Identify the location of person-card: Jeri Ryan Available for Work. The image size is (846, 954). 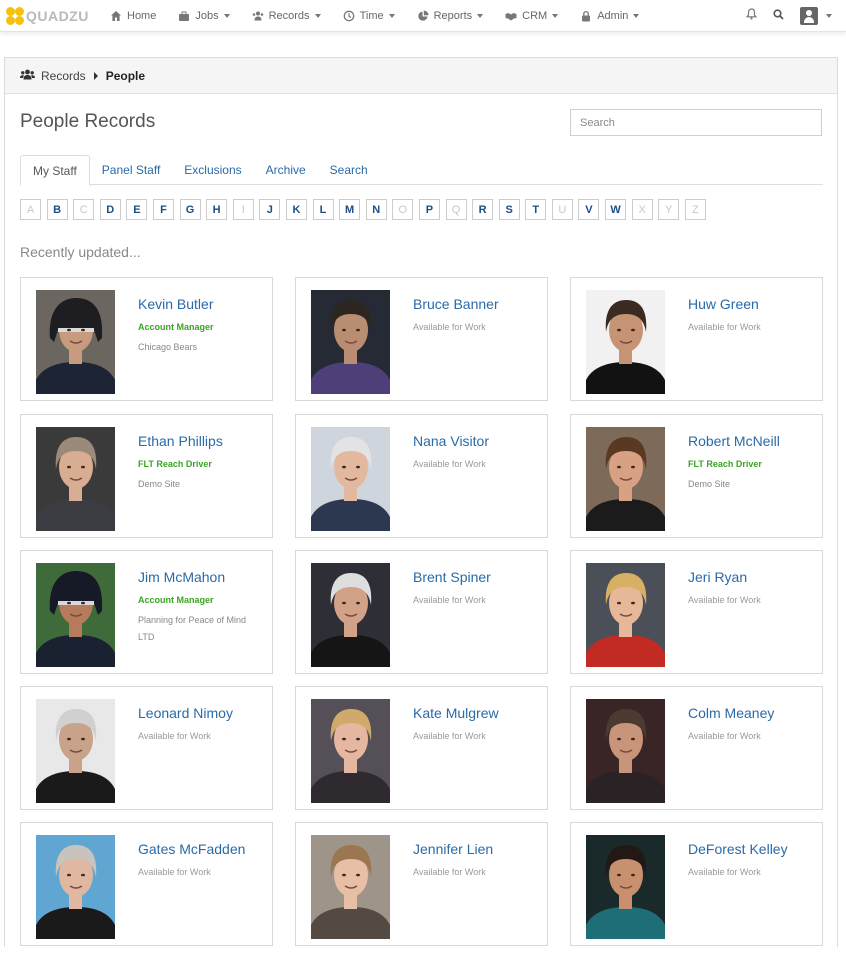
(696, 612).